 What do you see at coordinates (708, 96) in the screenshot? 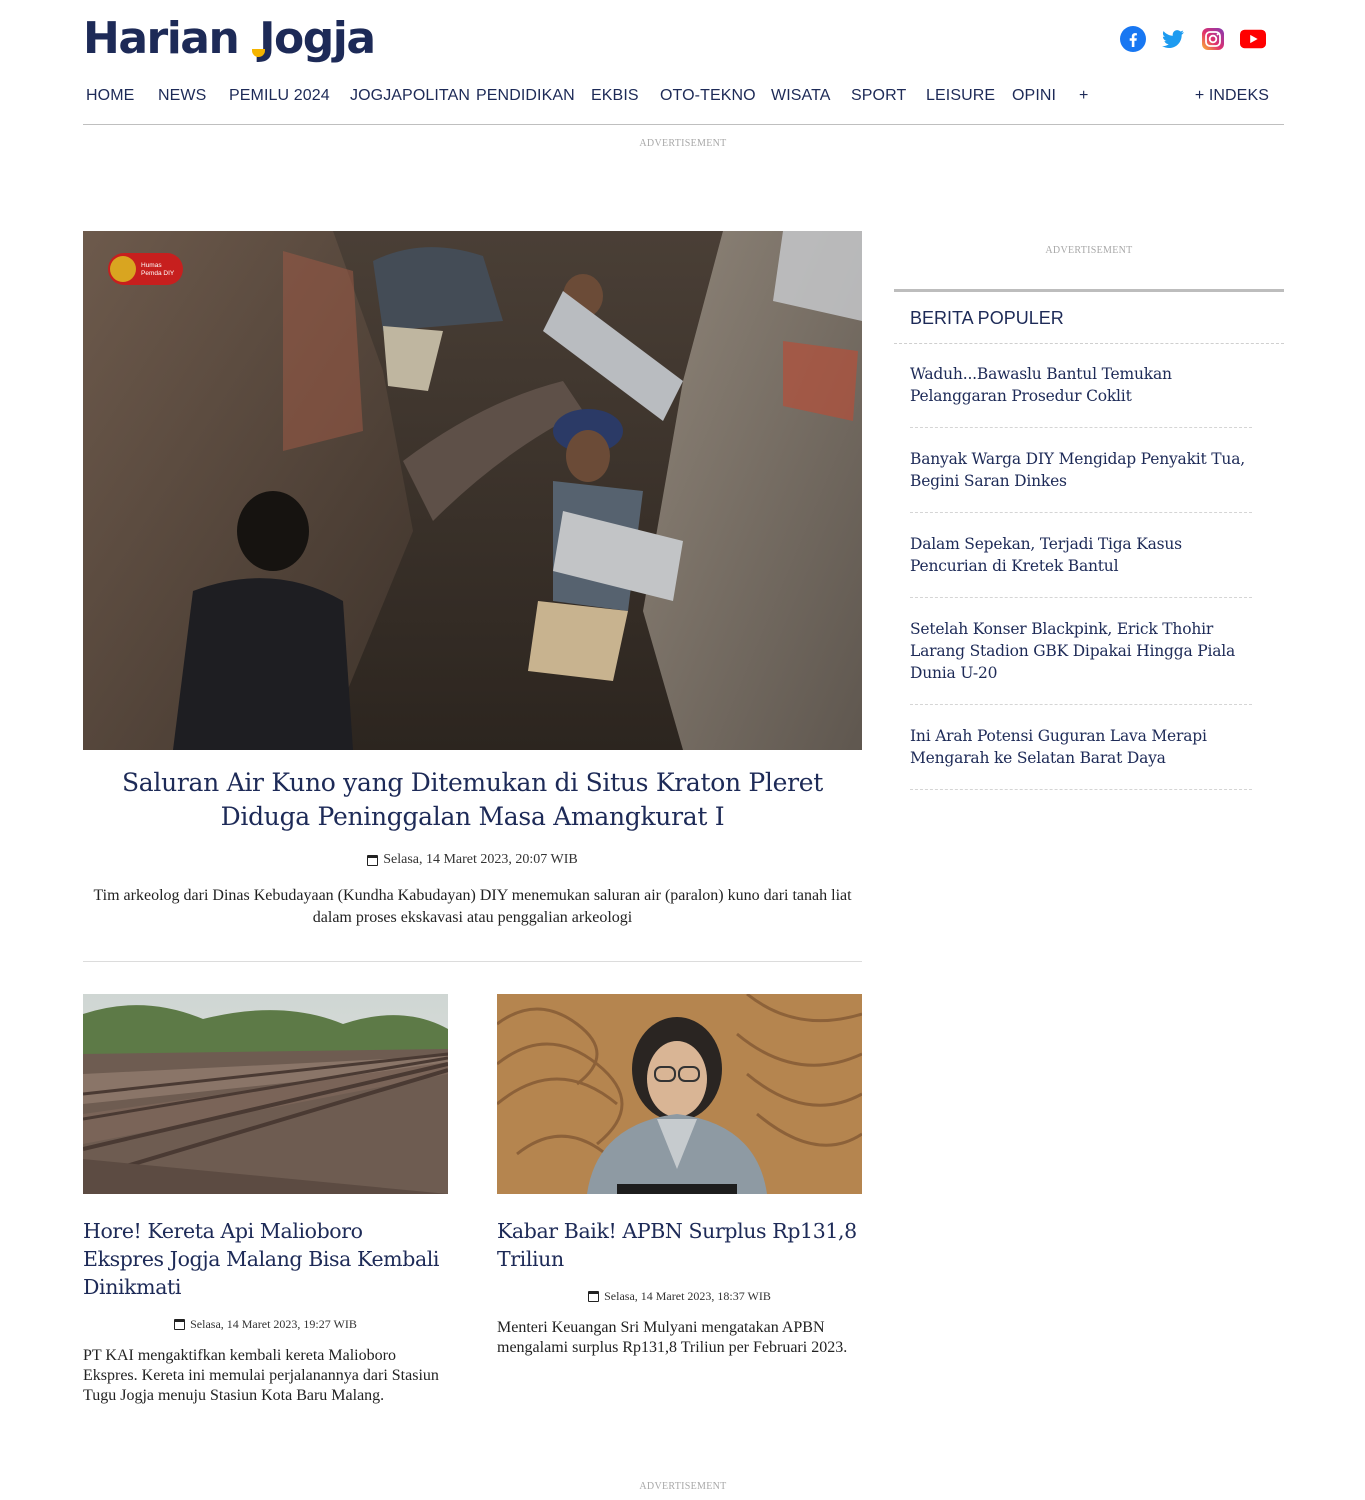
I see `nav-oto-tekno: OTO-TEKNO` at bounding box center [708, 96].